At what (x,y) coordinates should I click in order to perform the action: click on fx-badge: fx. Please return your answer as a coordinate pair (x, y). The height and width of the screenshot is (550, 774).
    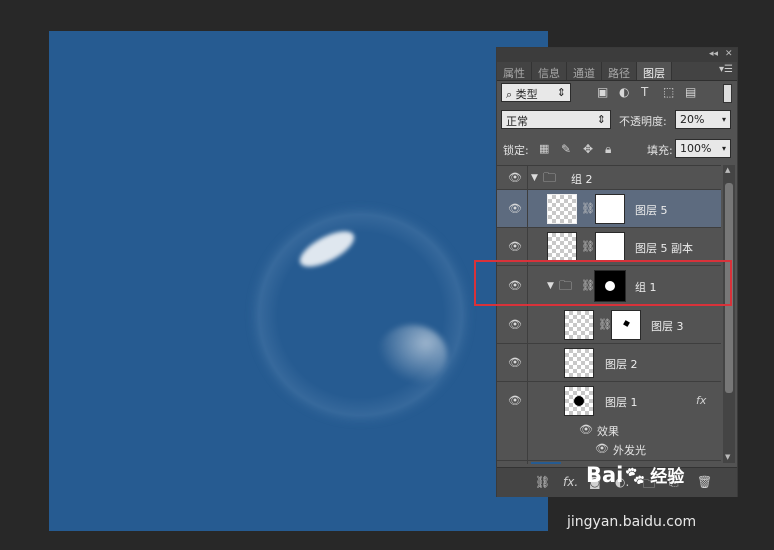
    Looking at the image, I should click on (701, 400).